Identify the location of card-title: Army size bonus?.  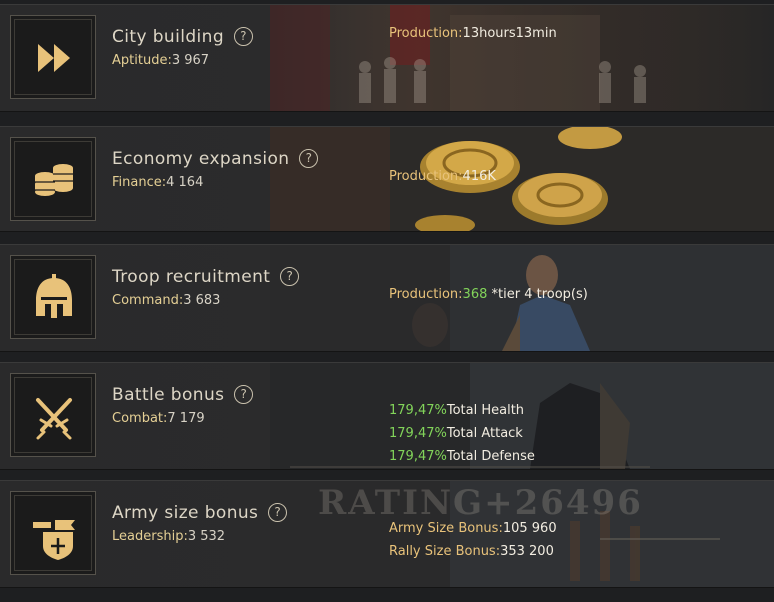
(200, 513).